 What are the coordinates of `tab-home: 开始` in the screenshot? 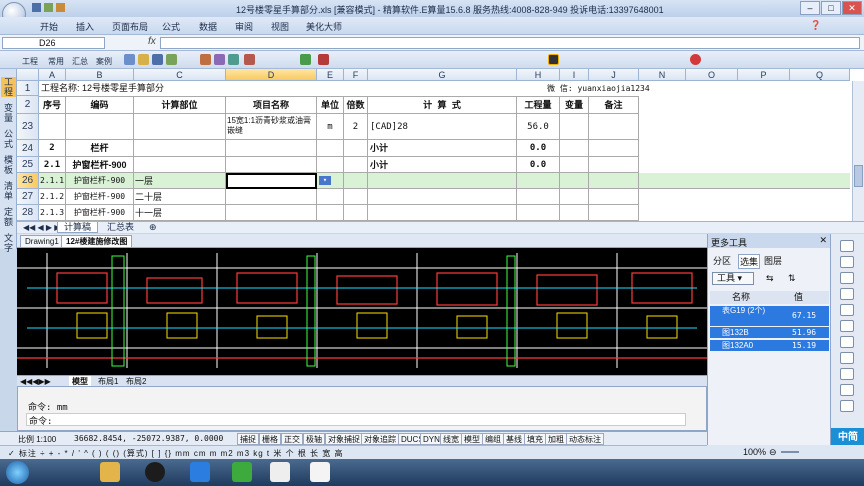 It's located at (49, 26).